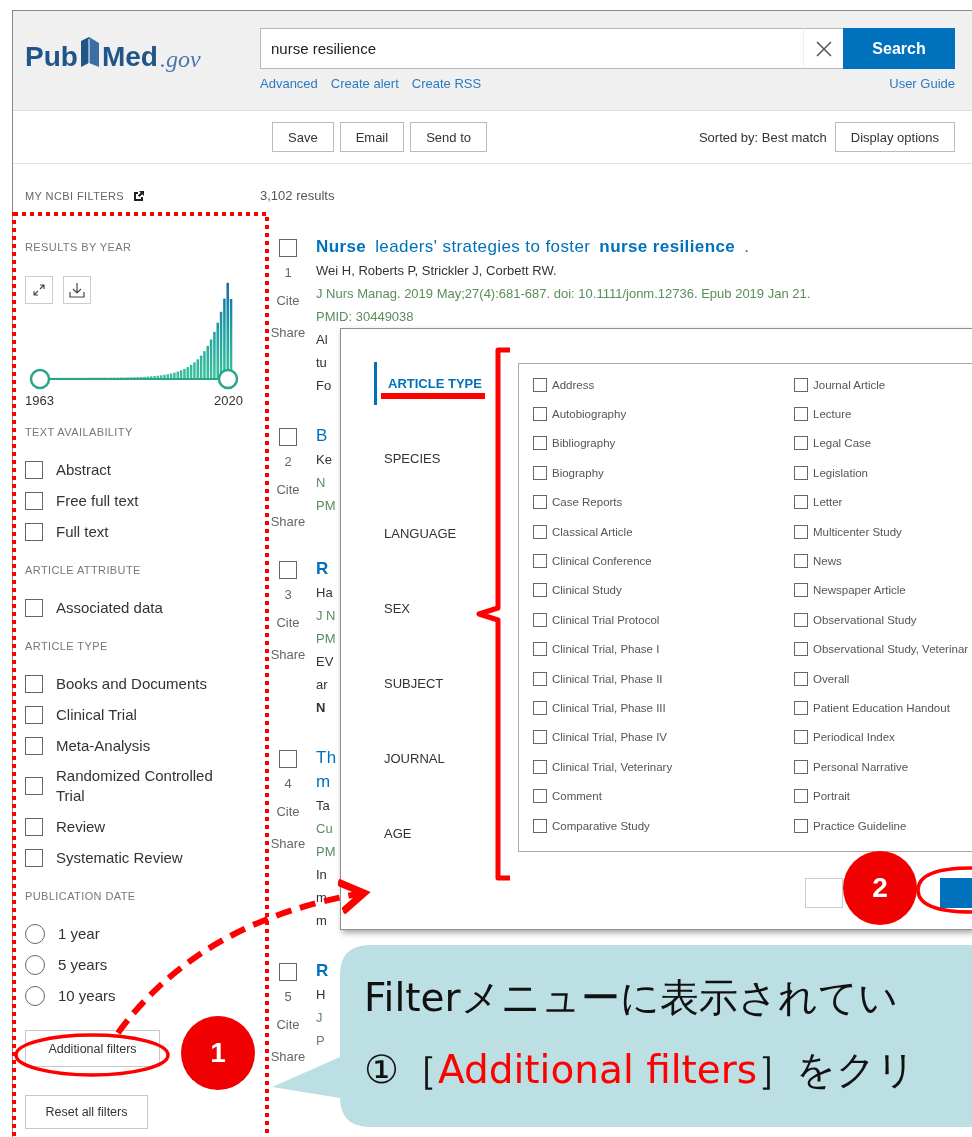 This screenshot has width=972, height=1137. What do you see at coordinates (448, 137) in the screenshot?
I see `toolbar-button: Send to` at bounding box center [448, 137].